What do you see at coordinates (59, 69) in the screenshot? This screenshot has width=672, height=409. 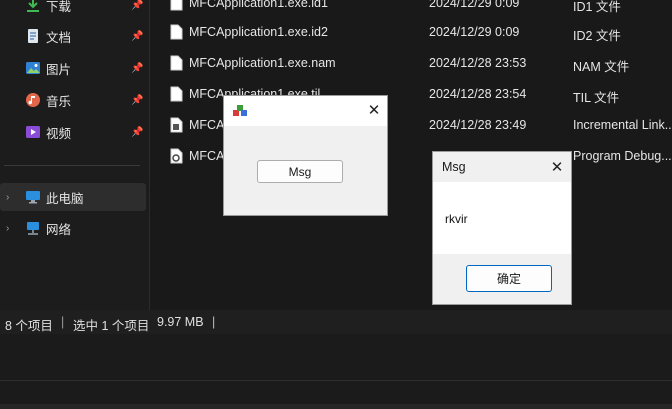 I see `nav-label: 图片` at bounding box center [59, 69].